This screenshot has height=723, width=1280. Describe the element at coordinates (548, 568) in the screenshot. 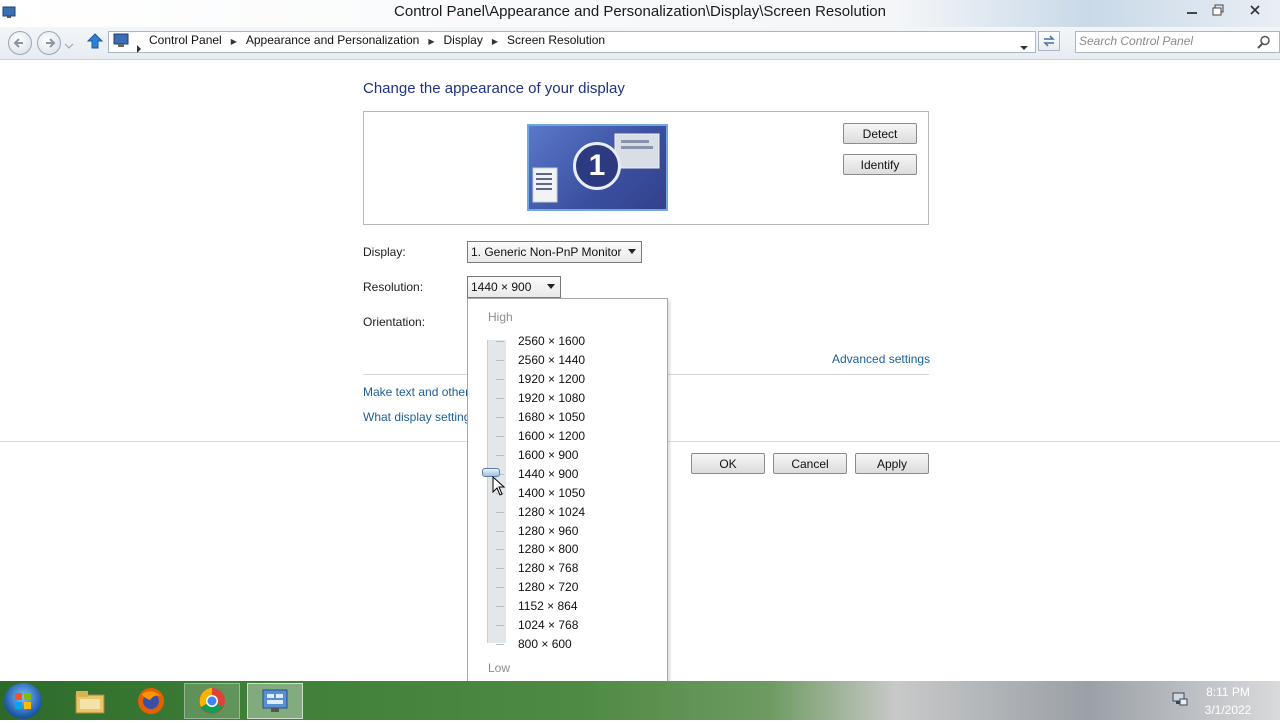

I see `resolution-option: 1280 × 768` at that location.